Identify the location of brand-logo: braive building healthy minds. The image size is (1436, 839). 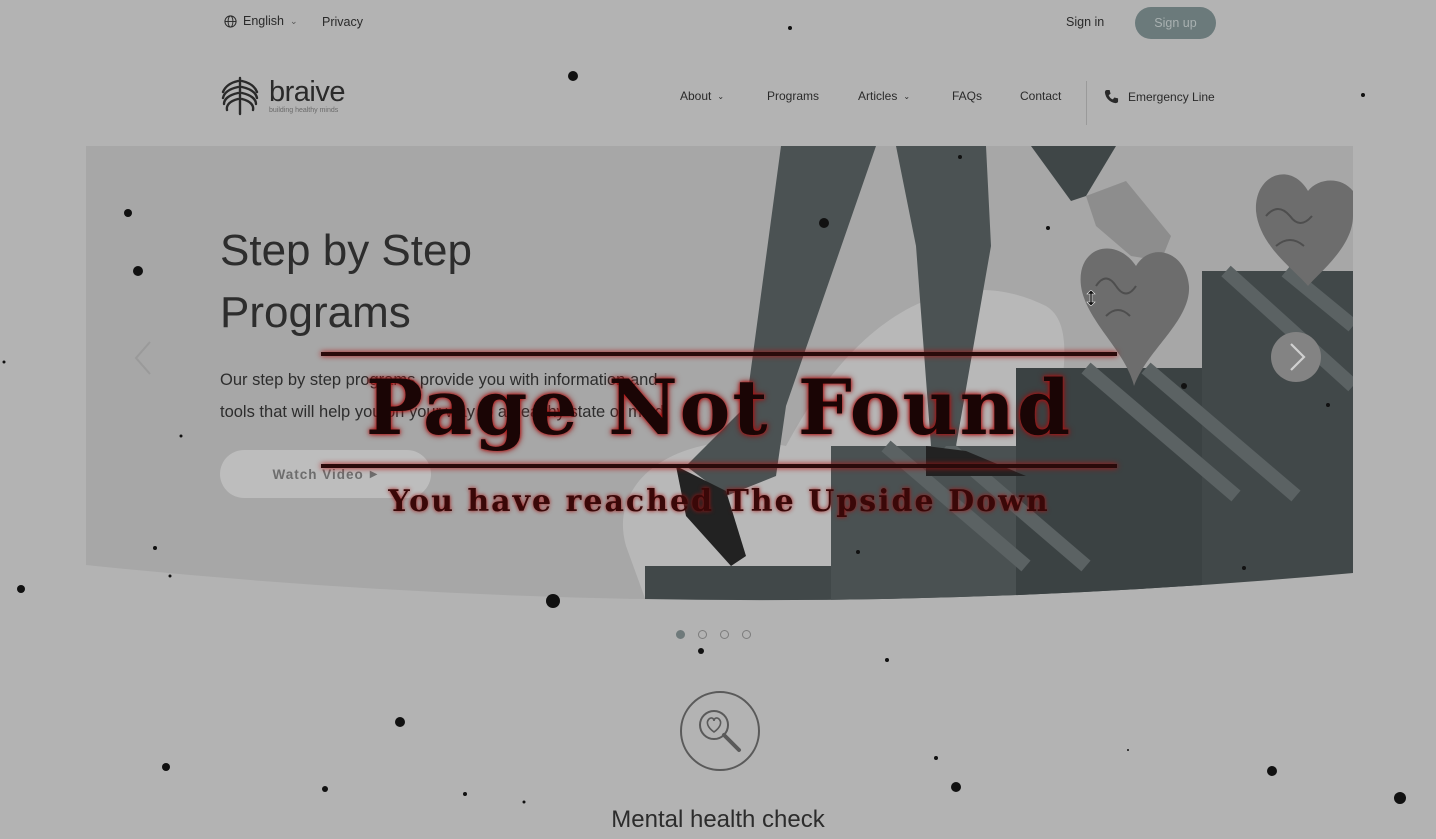
(282, 96).